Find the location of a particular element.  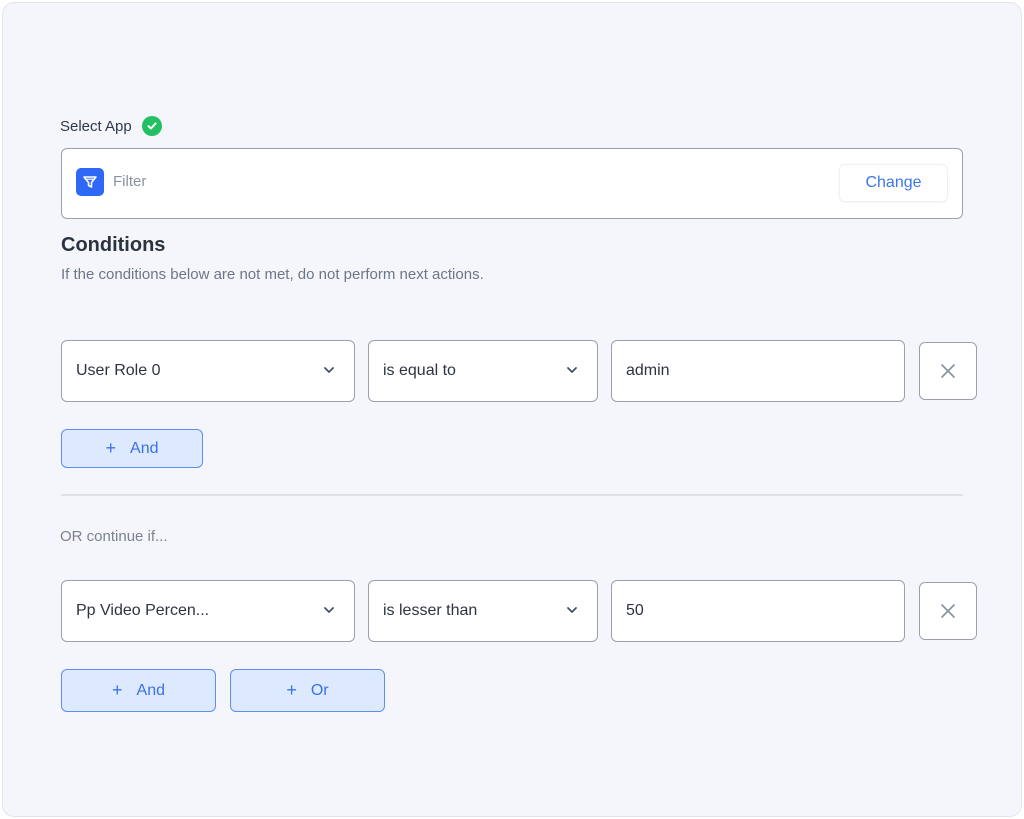

operator-select-value: is equal to is located at coordinates (419, 370).